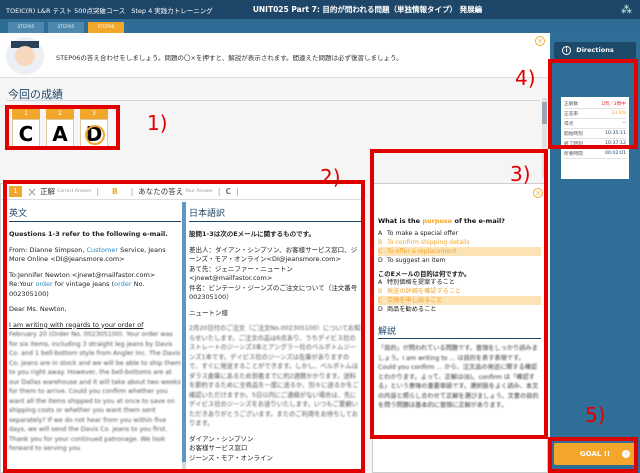 This screenshot has width=640, height=473. What do you see at coordinates (566, 50) in the screenshot?
I see `info-icon: i` at bounding box center [566, 50].